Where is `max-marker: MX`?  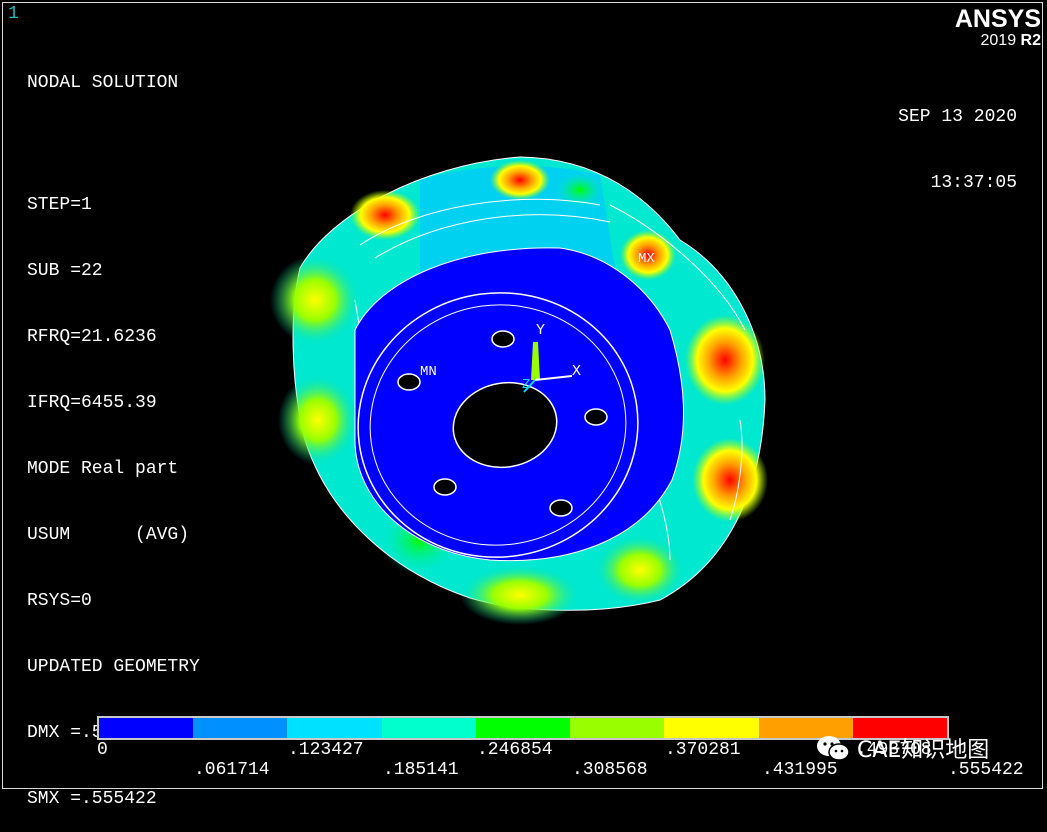
max-marker: MX is located at coordinates (646, 259).